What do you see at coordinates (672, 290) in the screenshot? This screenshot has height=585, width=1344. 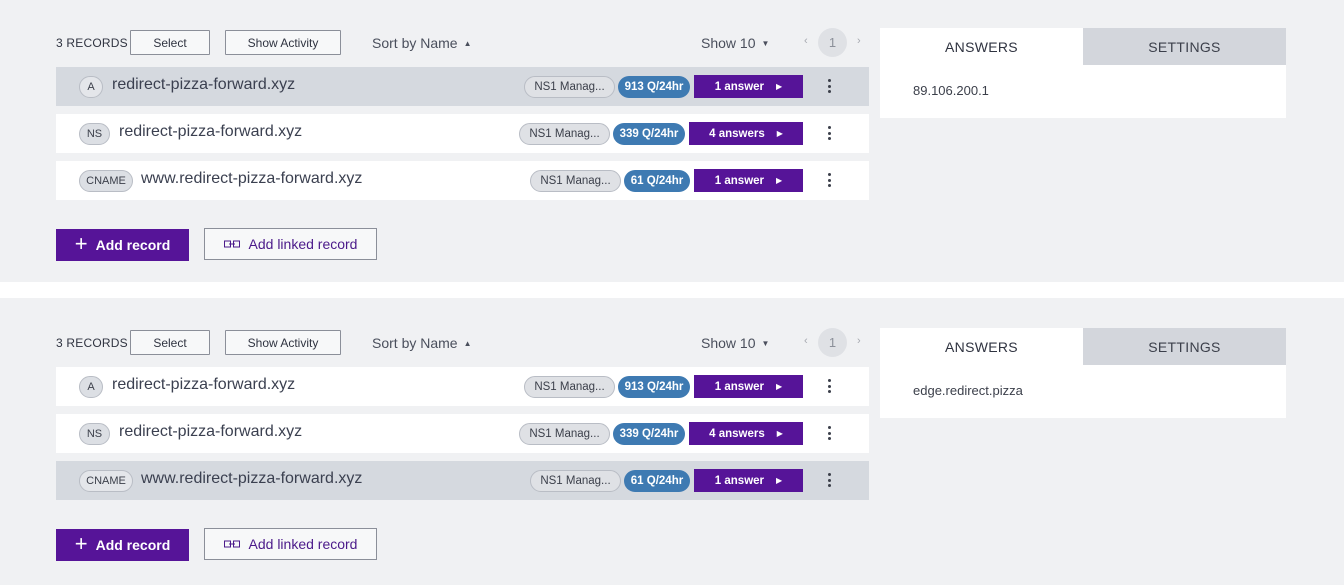 I see `panel-divider` at bounding box center [672, 290].